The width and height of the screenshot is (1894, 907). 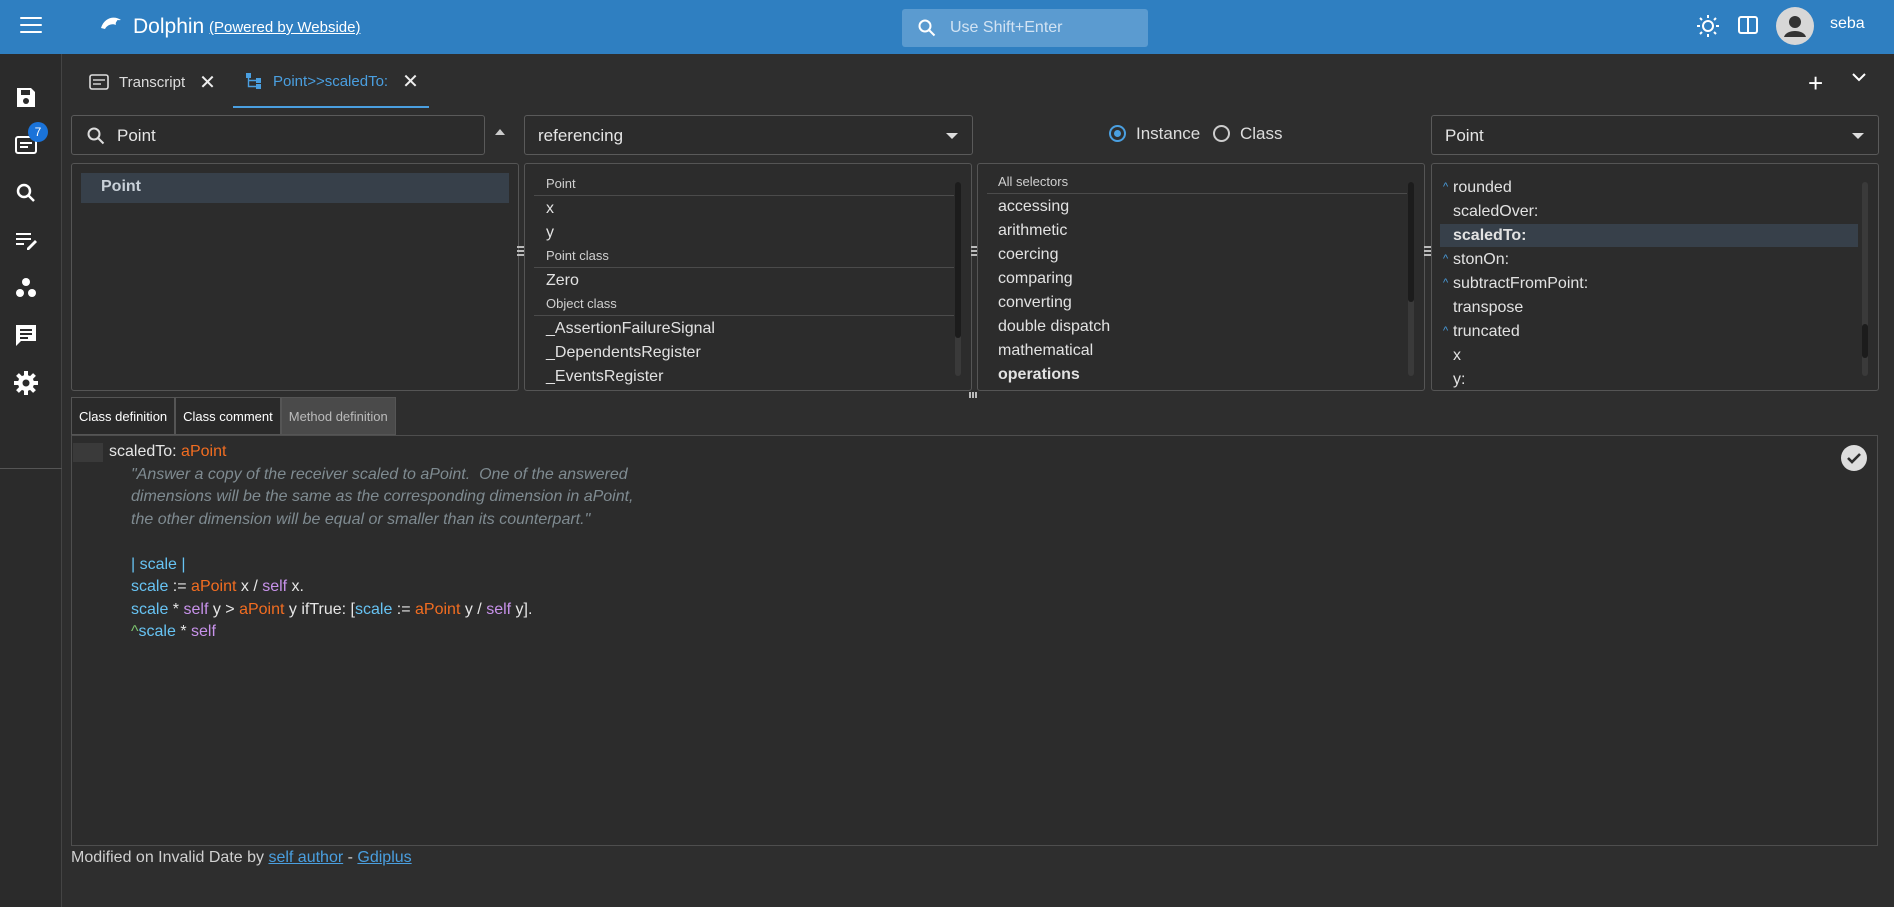 What do you see at coordinates (338, 416) in the screenshot?
I see `tab-method-definition: Method definition` at bounding box center [338, 416].